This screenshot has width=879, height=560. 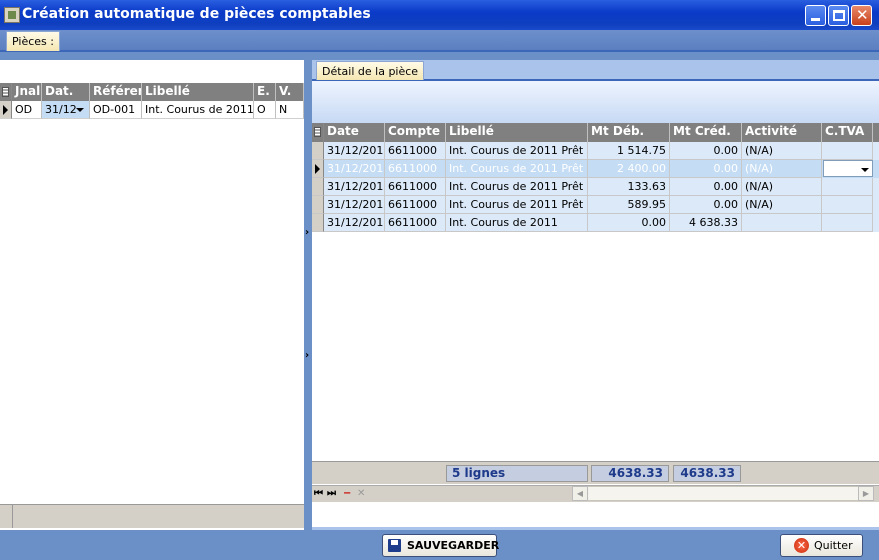 What do you see at coordinates (629, 132) in the screenshot?
I see `col-debit: Mt Déb.` at bounding box center [629, 132].